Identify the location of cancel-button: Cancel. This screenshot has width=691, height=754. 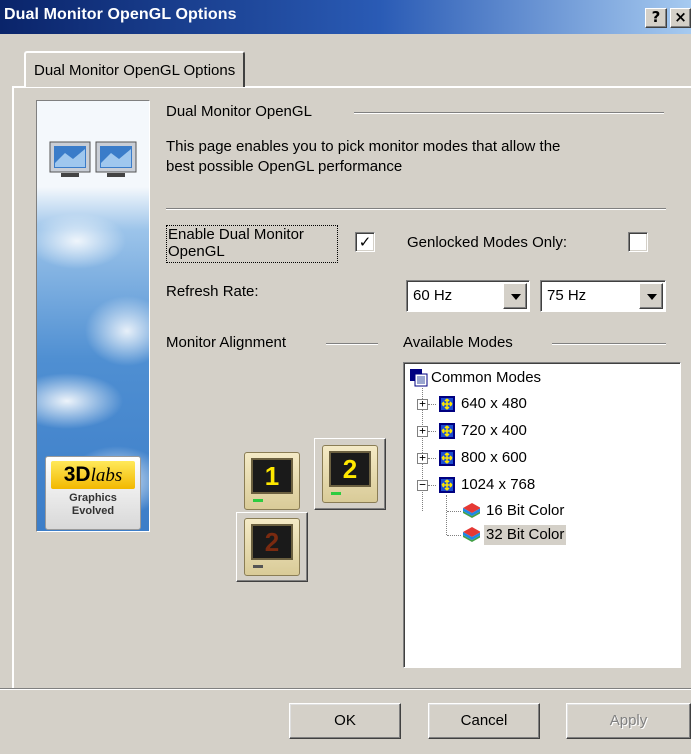
(484, 721).